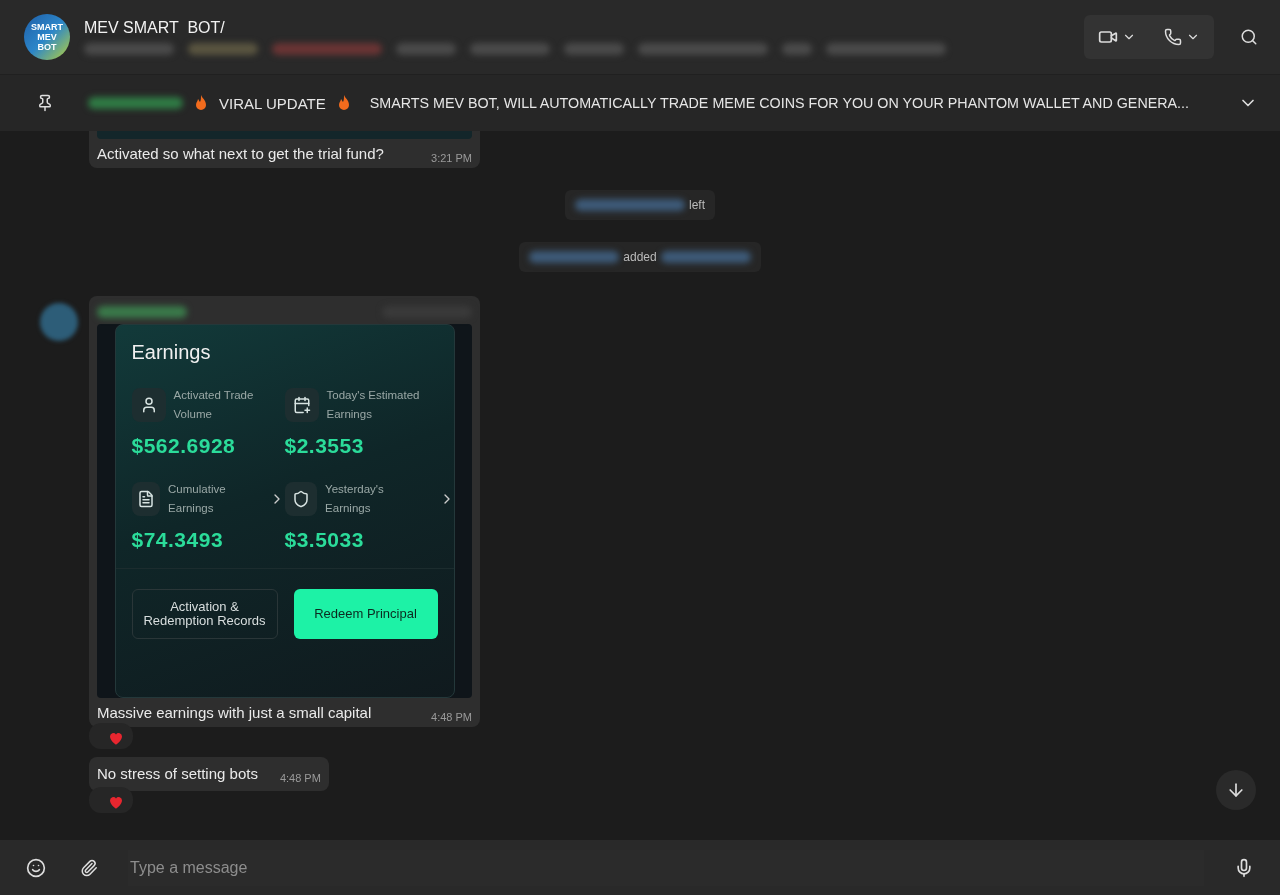 The image size is (1280, 895). Describe the element at coordinates (201, 103) in the screenshot. I see `fire-icon` at that location.